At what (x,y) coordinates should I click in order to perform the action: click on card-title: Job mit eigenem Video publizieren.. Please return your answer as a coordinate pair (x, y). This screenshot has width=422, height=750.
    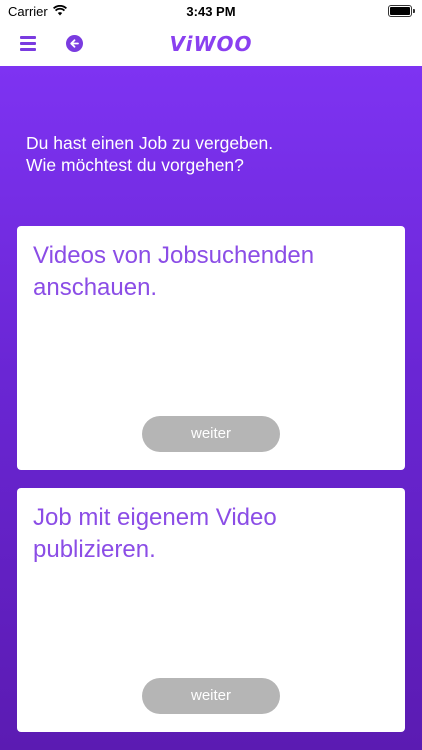
    Looking at the image, I should click on (155, 533).